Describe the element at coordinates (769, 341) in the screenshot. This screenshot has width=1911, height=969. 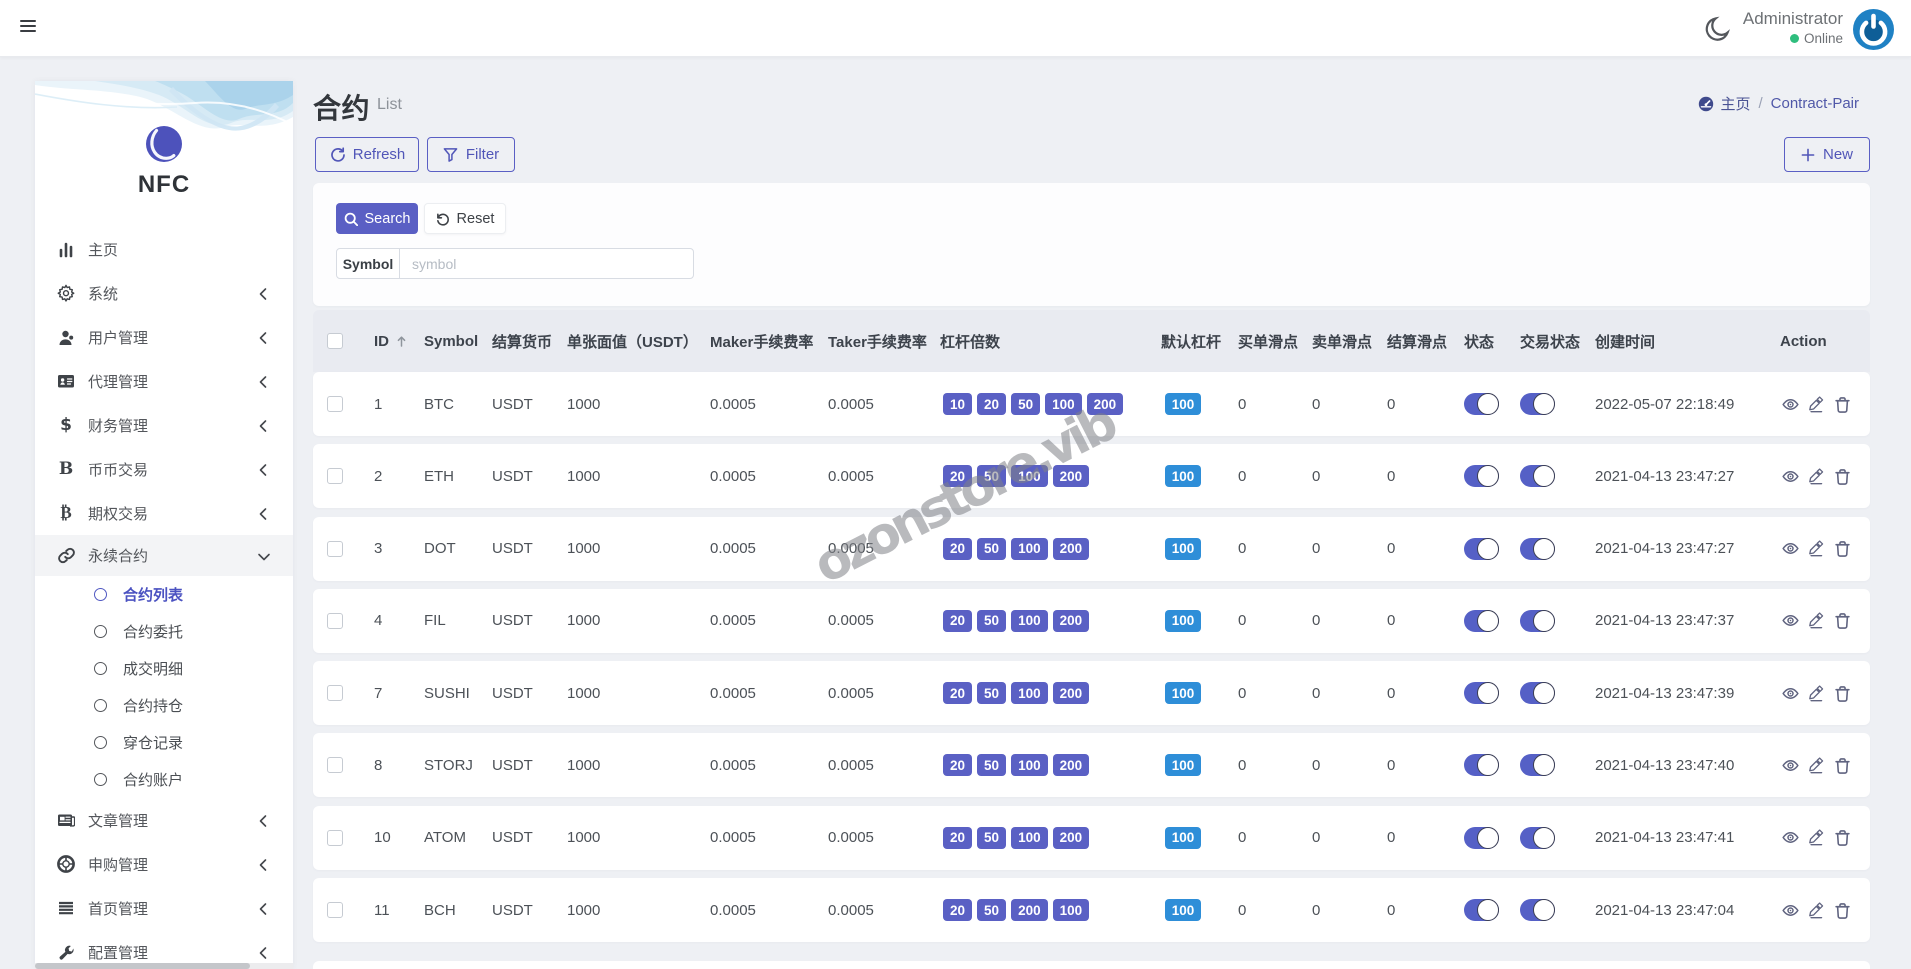
I see `column-header-maker-fee: Maker手续费率` at that location.